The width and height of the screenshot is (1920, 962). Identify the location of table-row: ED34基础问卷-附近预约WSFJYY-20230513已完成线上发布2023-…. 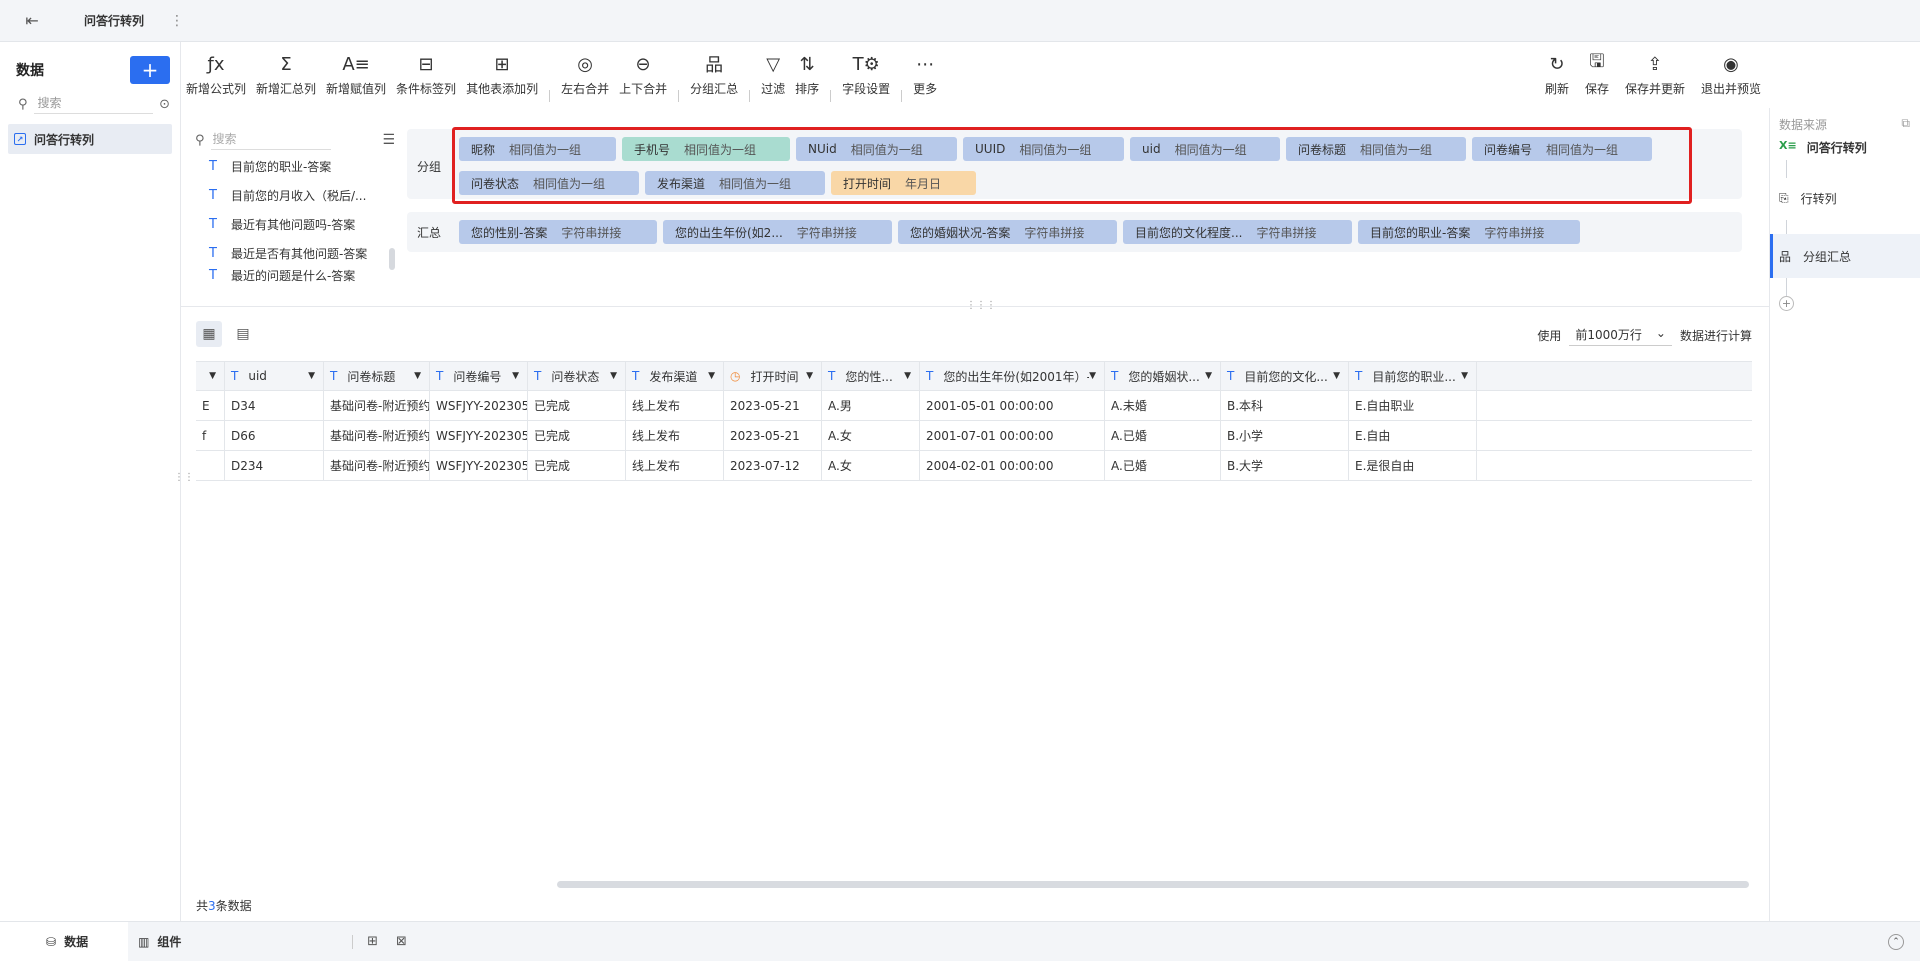
(974, 406).